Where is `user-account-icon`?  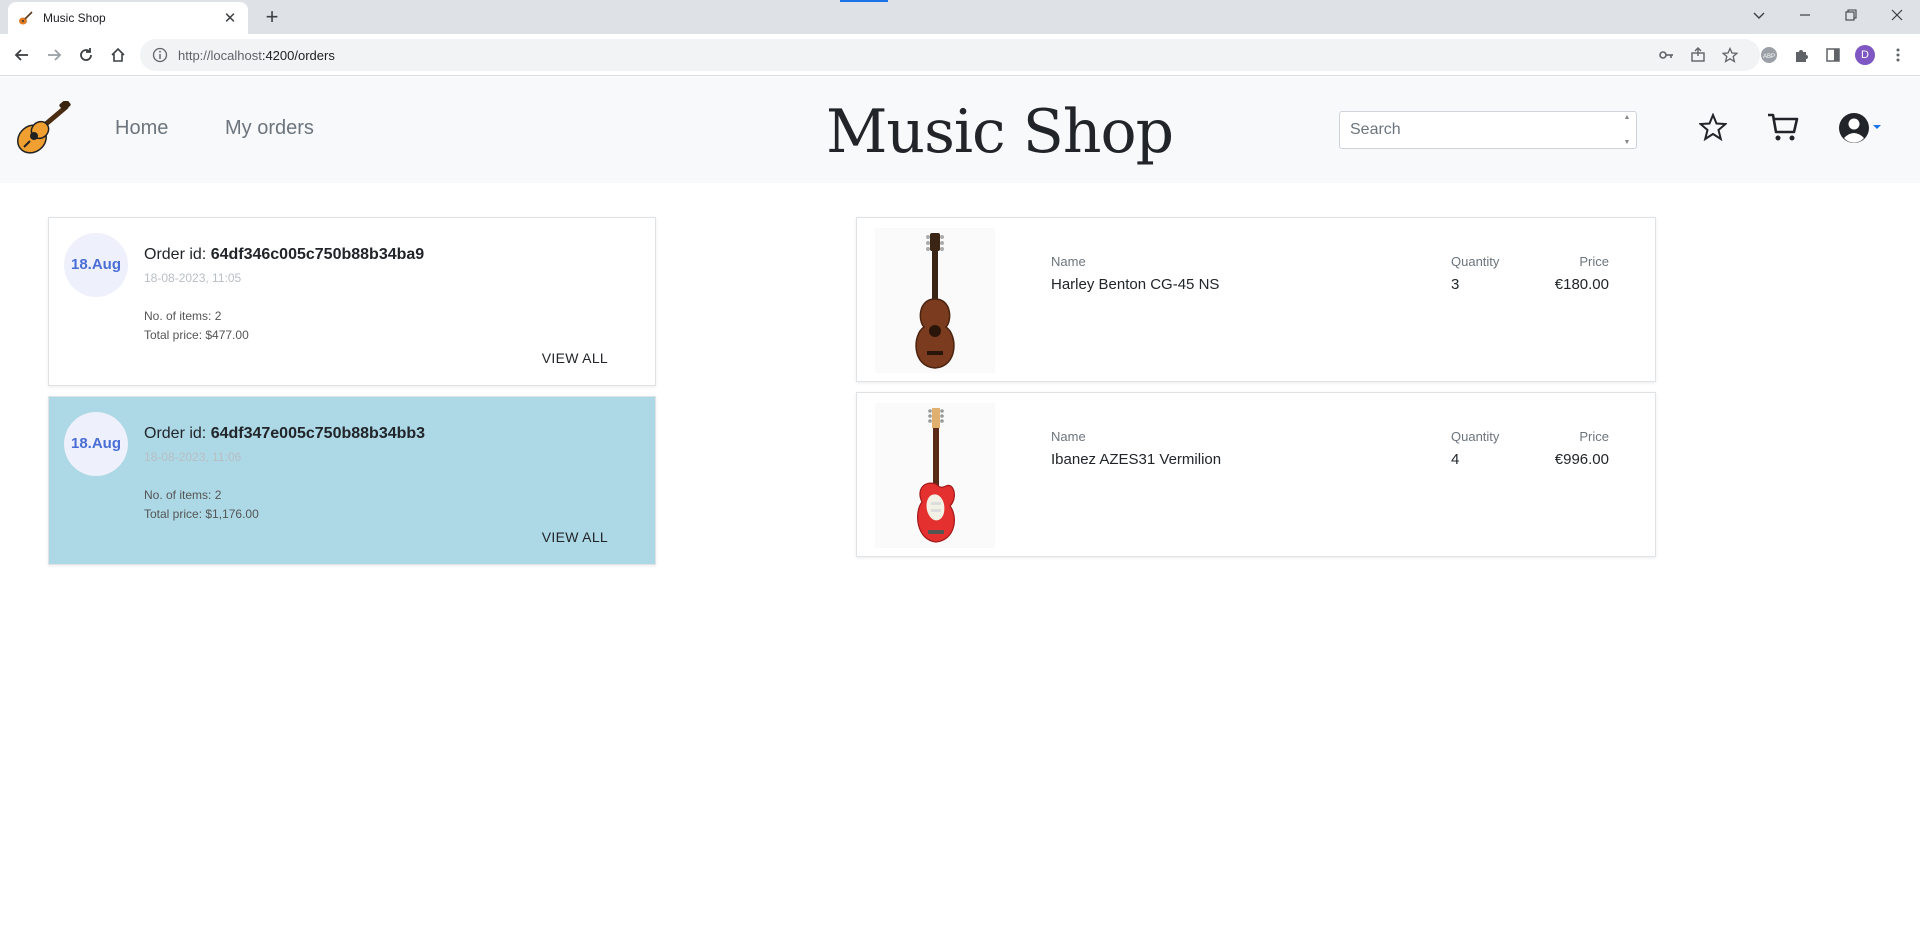 user-account-icon is located at coordinates (1861, 128).